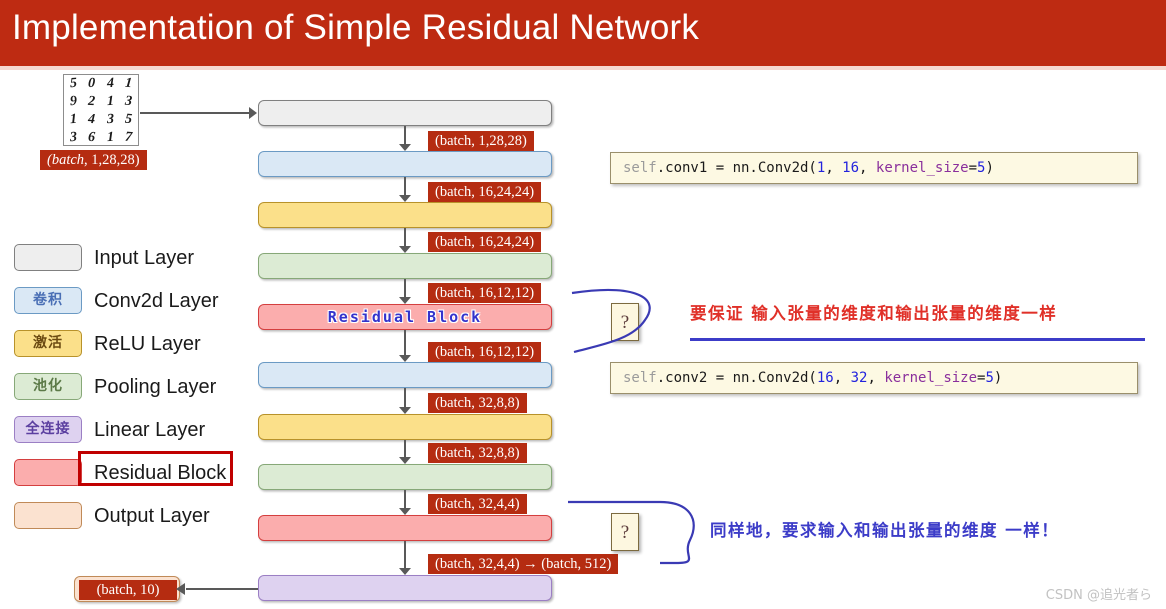  I want to click on legend-swatch-cn-text: 池化, so click(48, 386).